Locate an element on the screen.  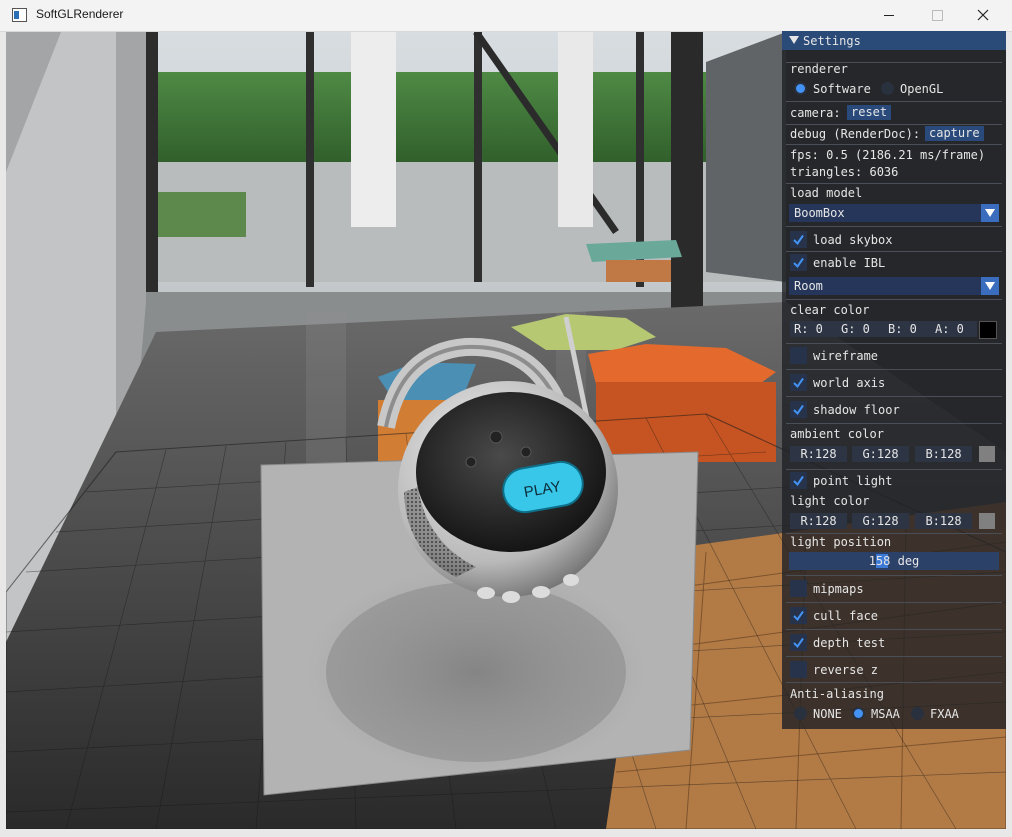
clear-color-swatch is located at coordinates (988, 330).